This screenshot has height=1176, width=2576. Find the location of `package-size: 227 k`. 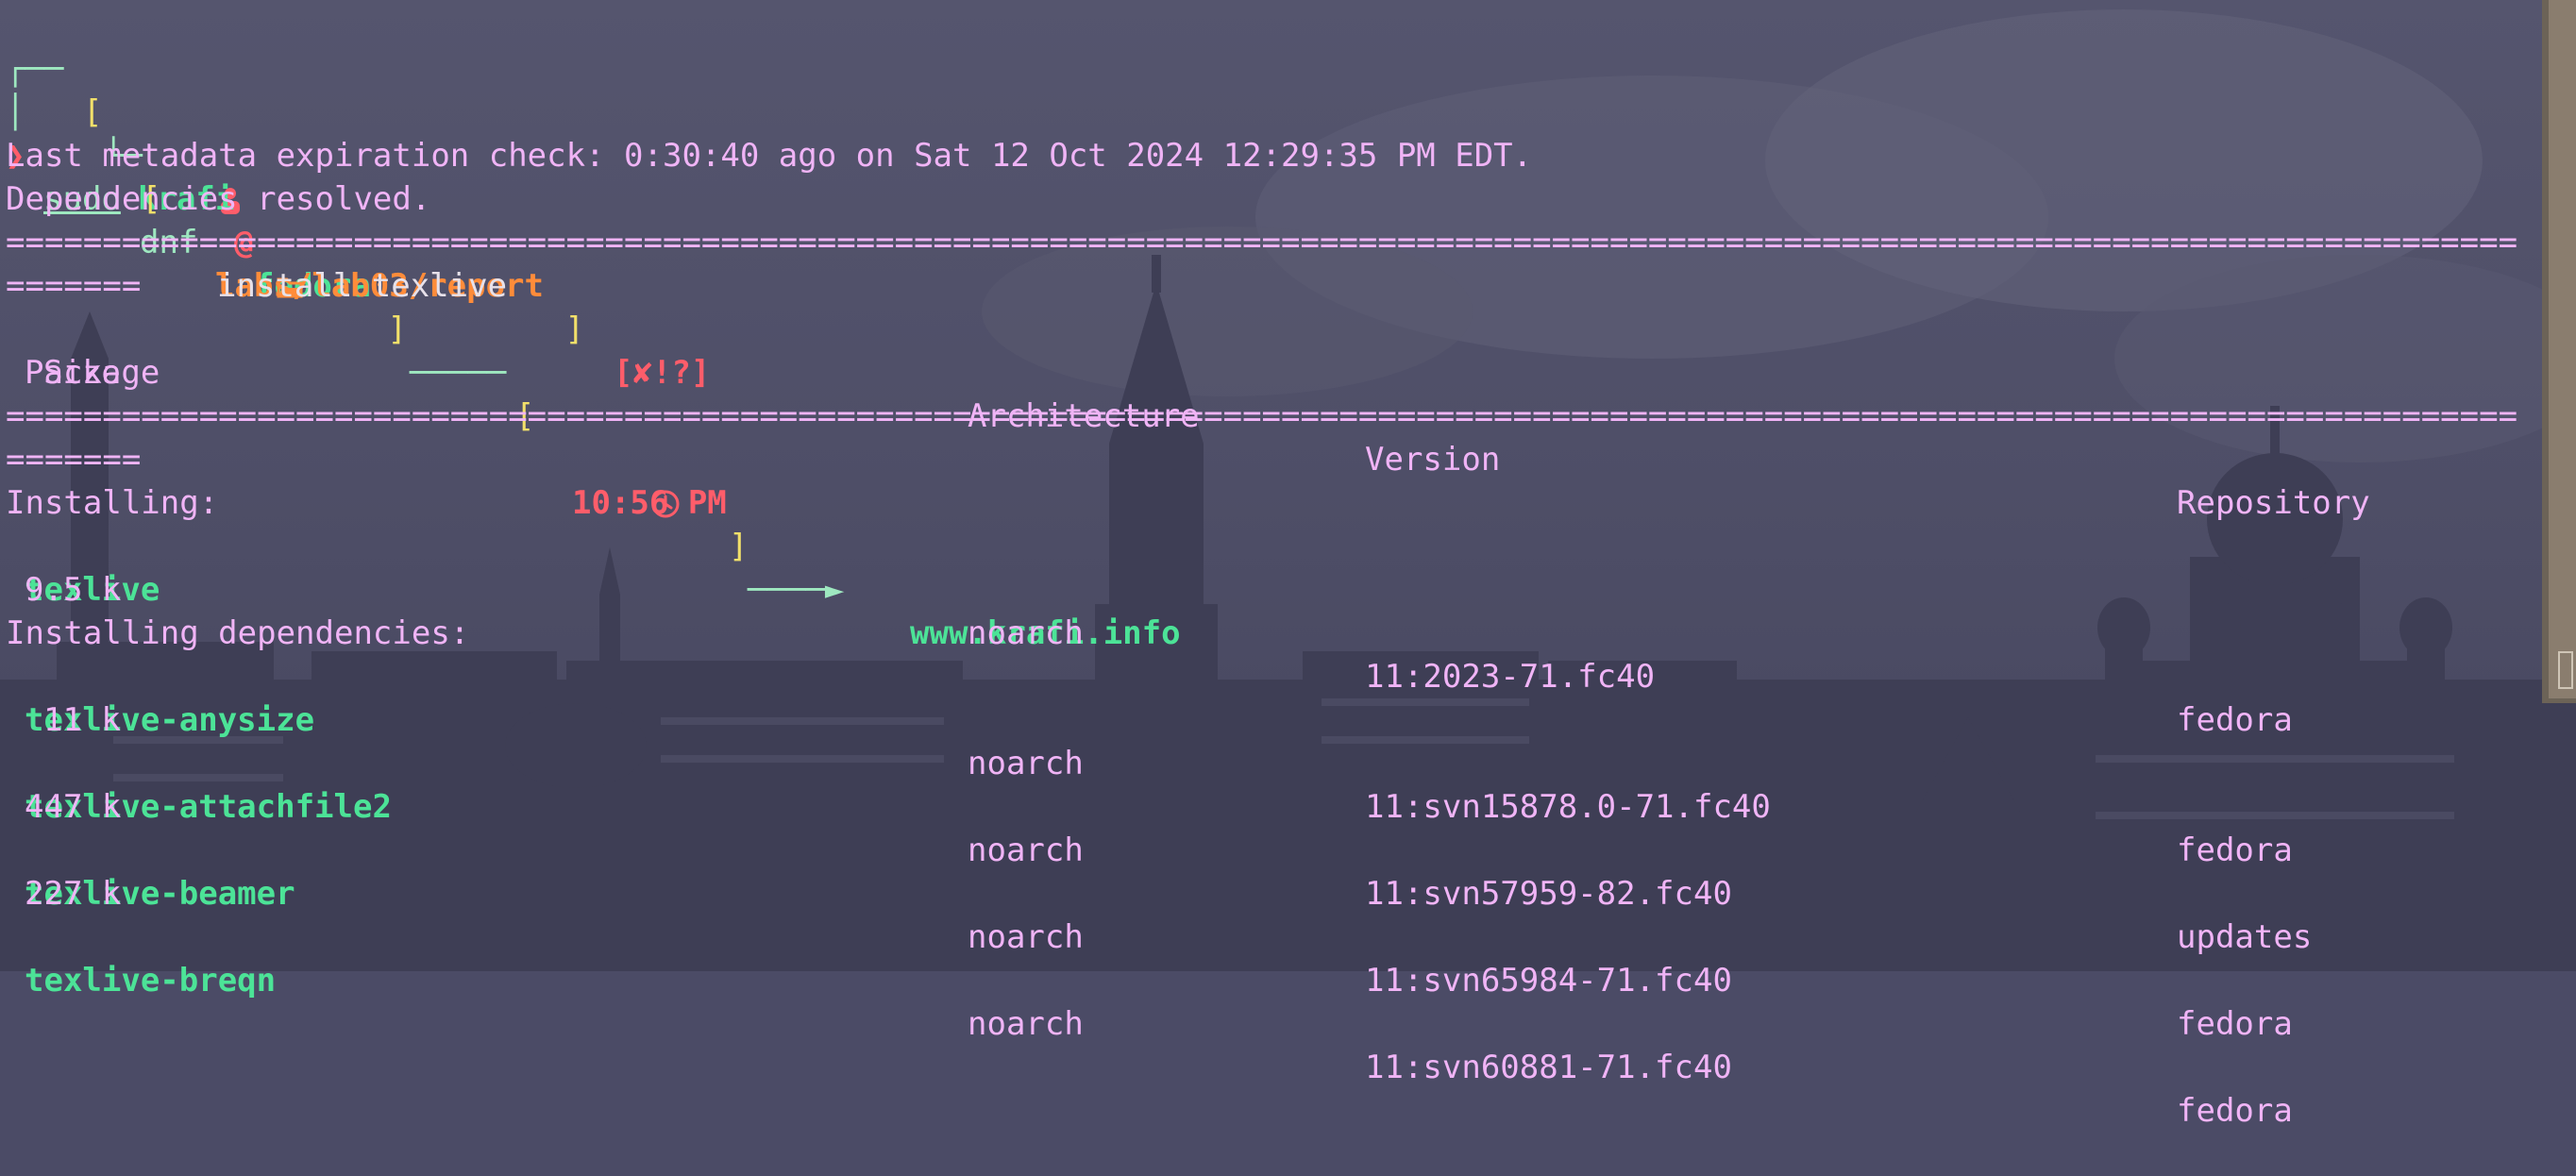

package-size: 227 k is located at coordinates (73, 894).